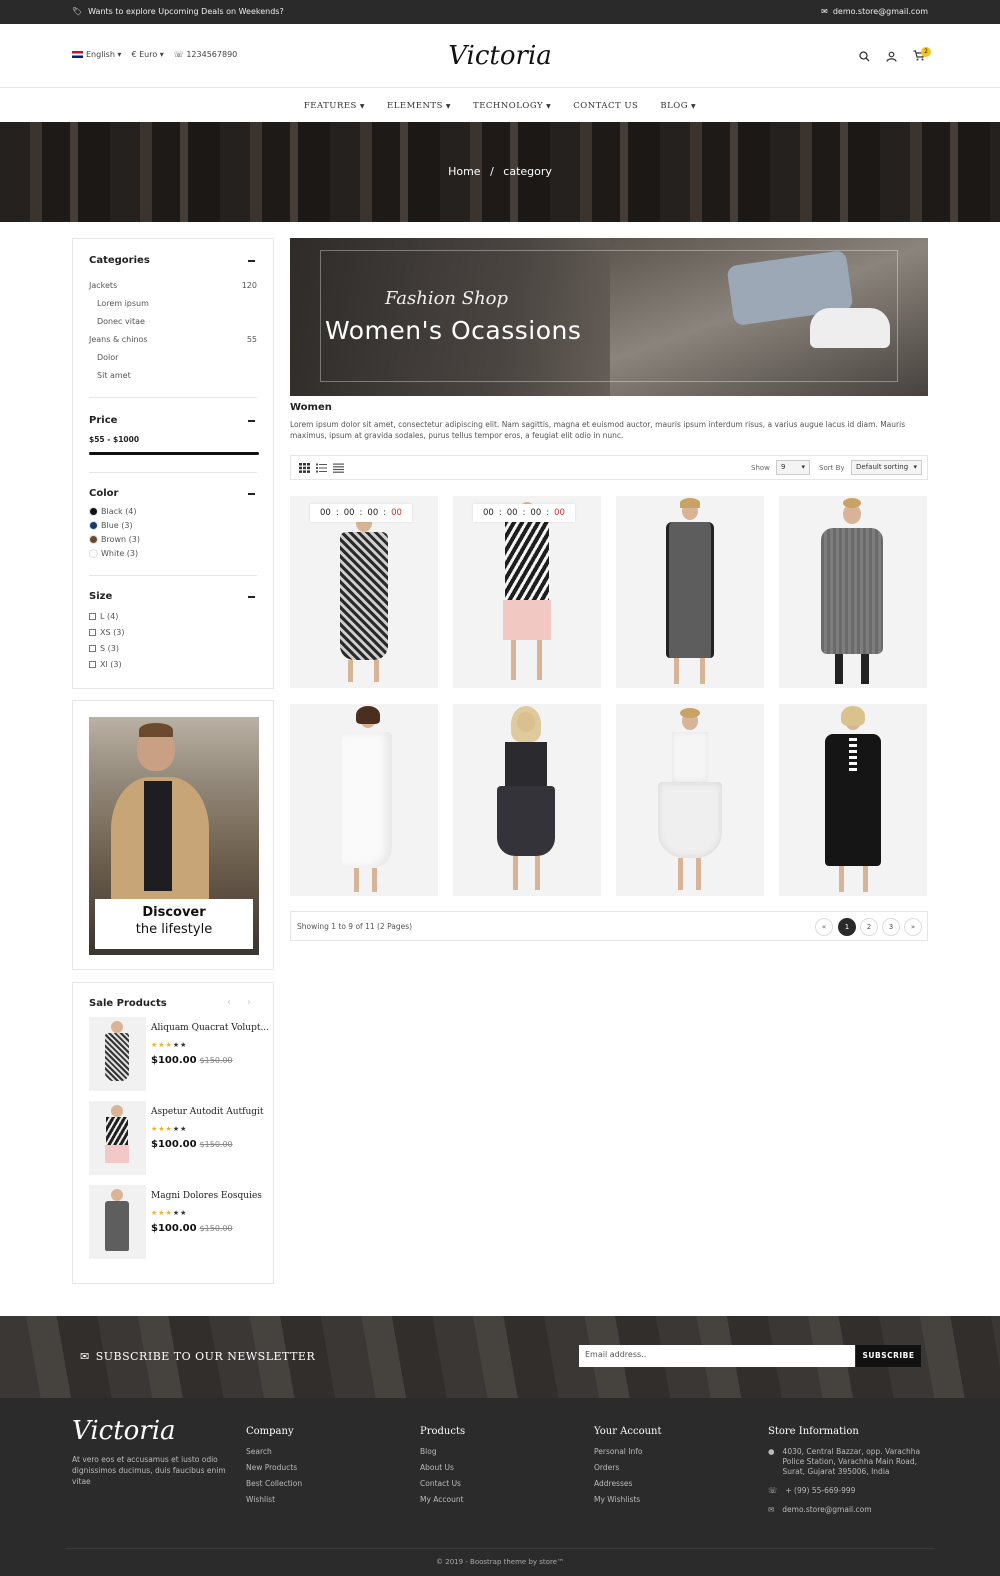  What do you see at coordinates (500, 56) in the screenshot?
I see `site-logo: Victoria` at bounding box center [500, 56].